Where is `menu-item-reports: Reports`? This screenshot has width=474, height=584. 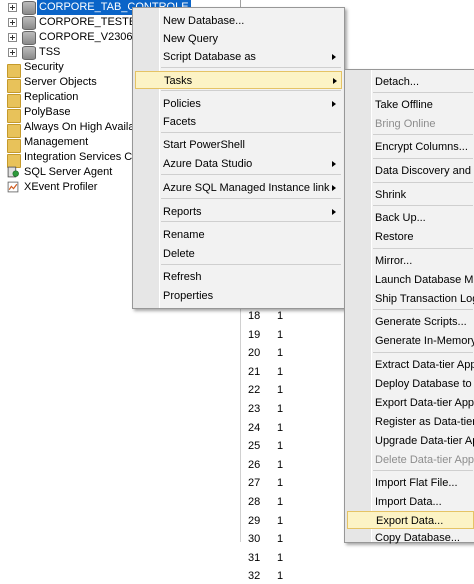 menu-item-reports: Reports is located at coordinates (238, 212).